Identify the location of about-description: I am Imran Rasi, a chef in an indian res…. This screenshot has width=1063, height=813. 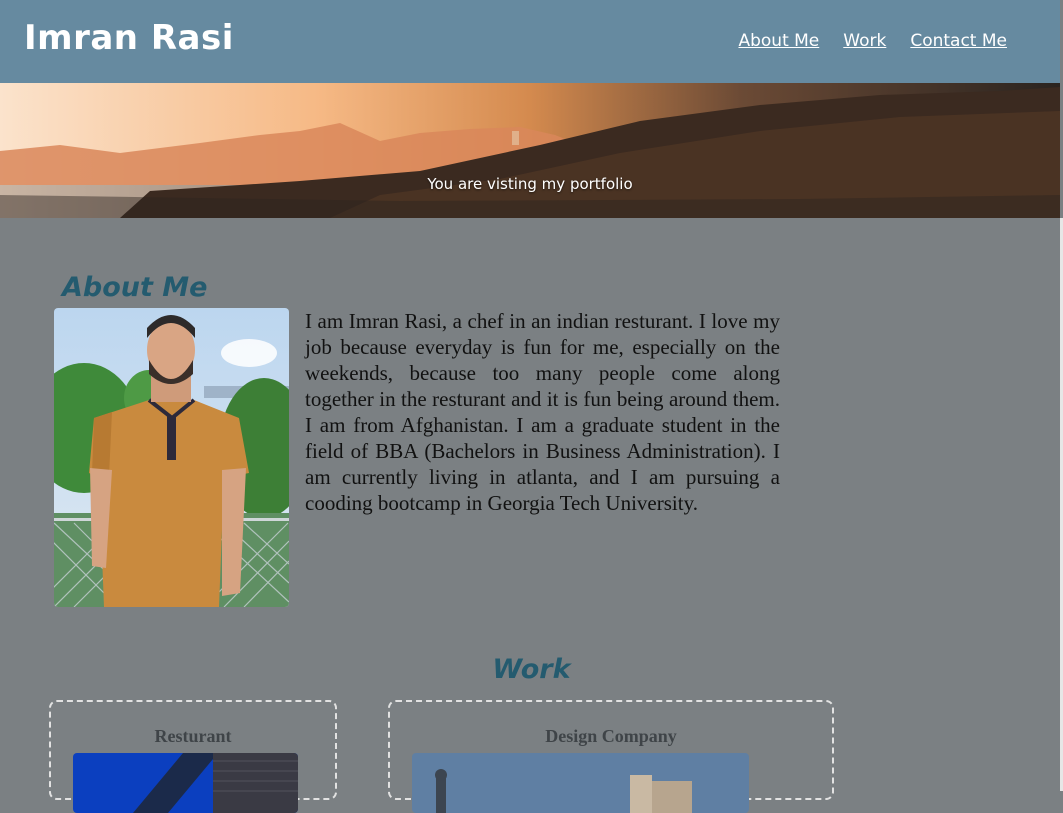
(542, 412).